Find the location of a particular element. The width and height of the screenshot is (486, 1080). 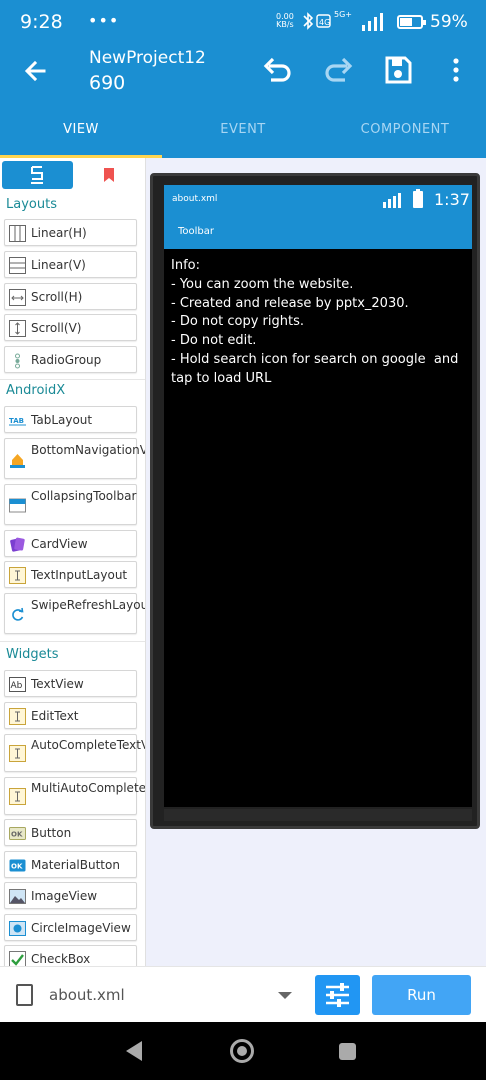

palette-item-checkbox: CheckBox is located at coordinates (70, 955).